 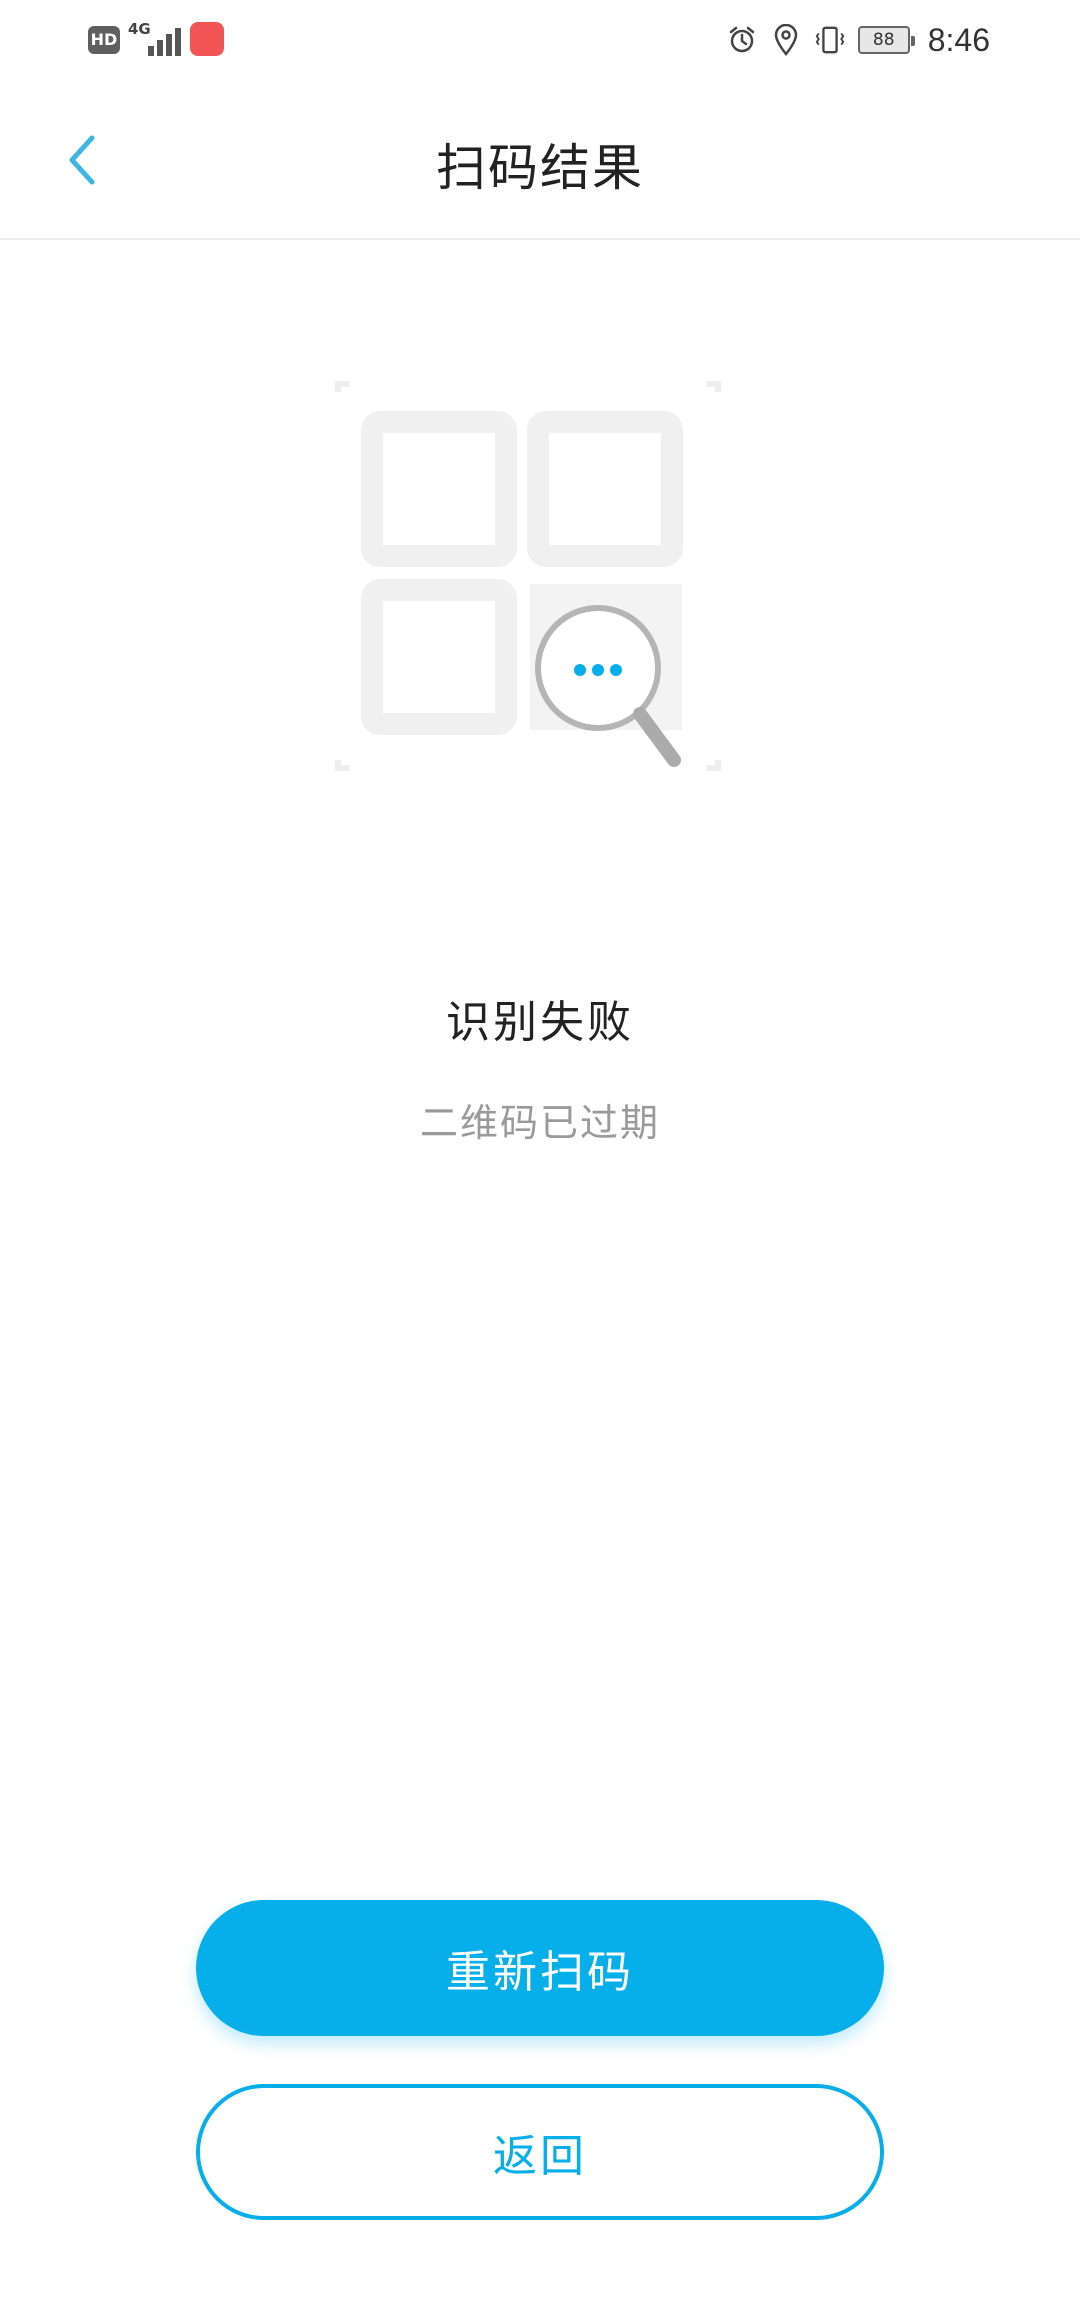 What do you see at coordinates (786, 40) in the screenshot?
I see `location-icon` at bounding box center [786, 40].